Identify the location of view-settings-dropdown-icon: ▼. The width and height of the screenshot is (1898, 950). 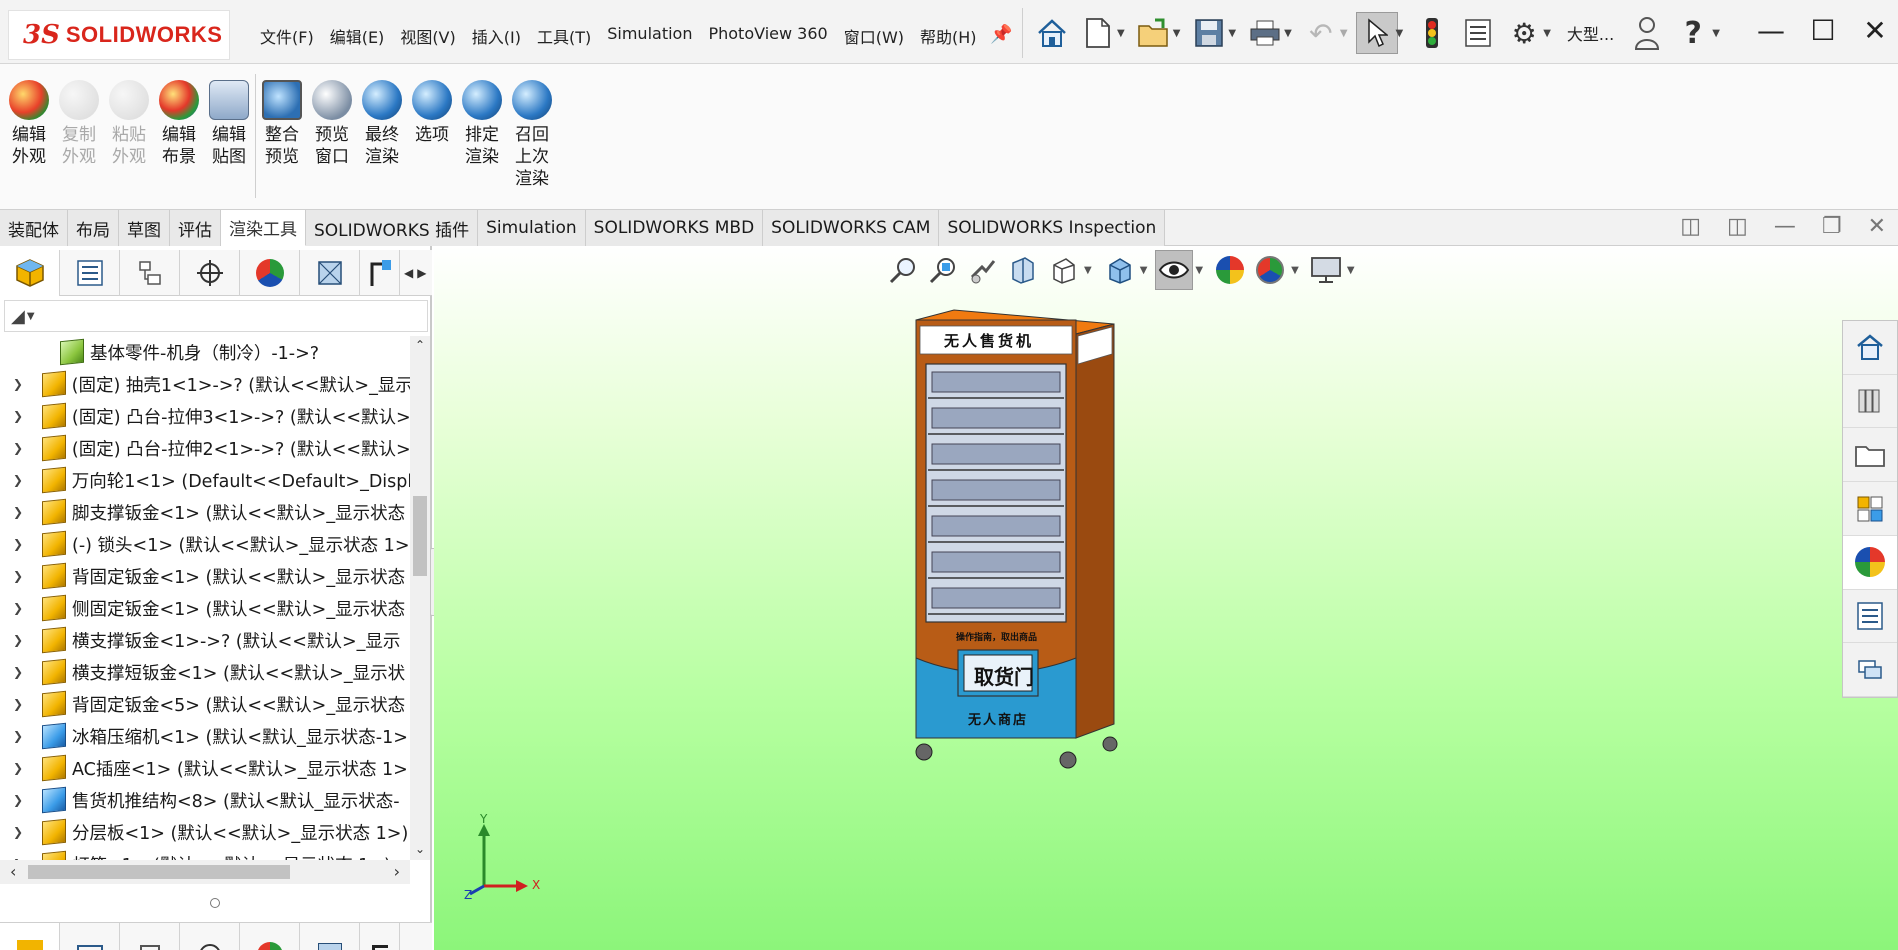
(1351, 270).